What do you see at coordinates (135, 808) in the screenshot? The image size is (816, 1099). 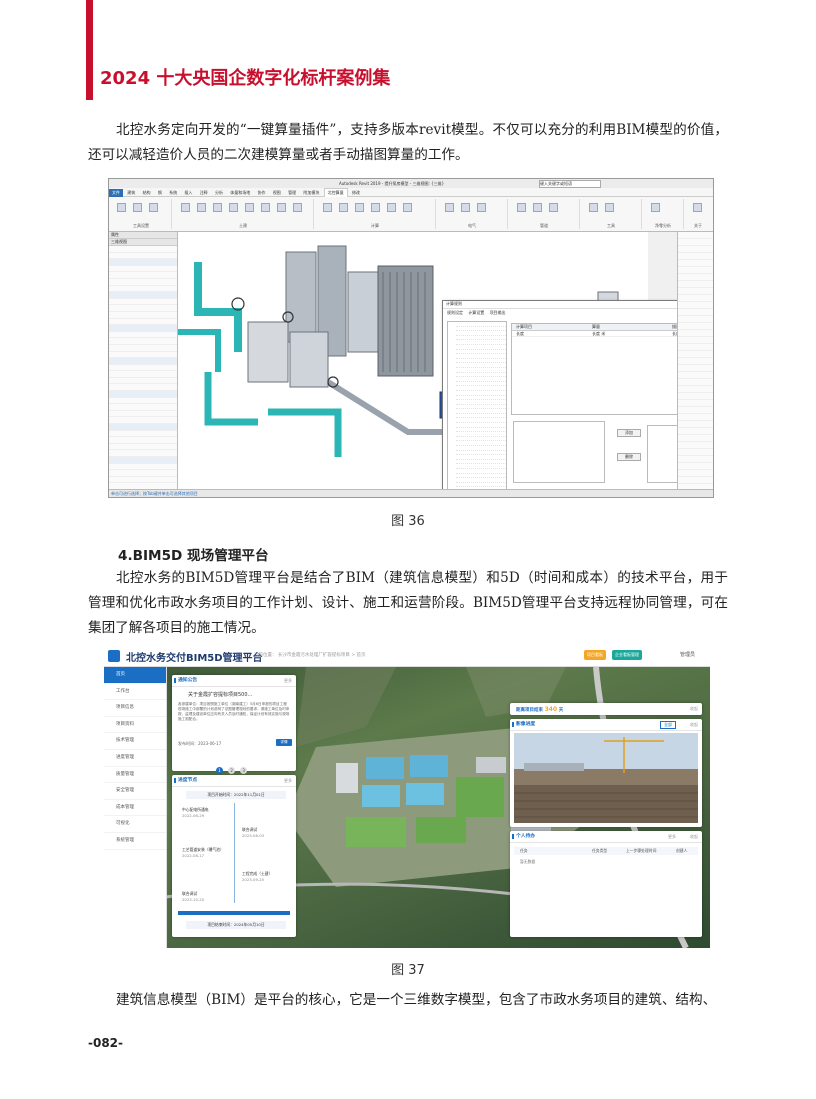 I see `sidebar-item-cost: 成本管理` at bounding box center [135, 808].